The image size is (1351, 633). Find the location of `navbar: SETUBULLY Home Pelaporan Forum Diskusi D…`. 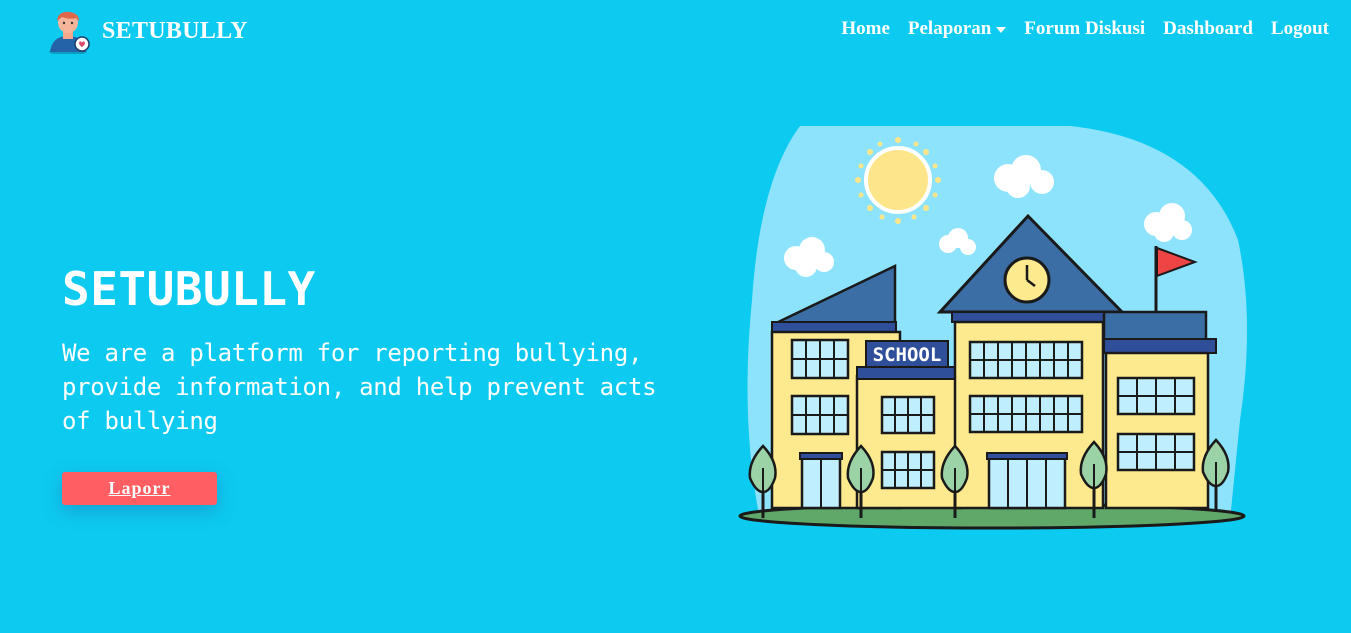

navbar: SETUBULLY Home Pelaporan Forum Diskusi D… is located at coordinates (675, 30).